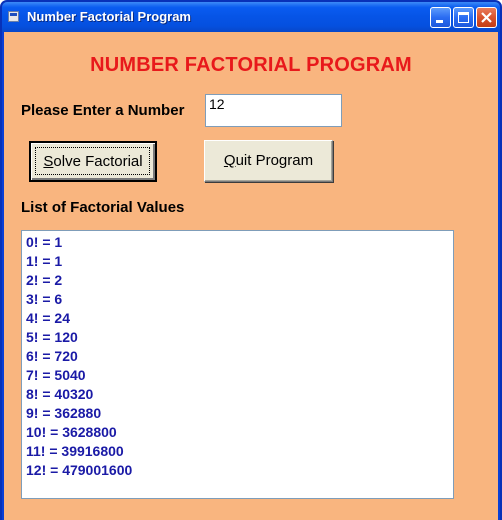  Describe the element at coordinates (239, 261) in the screenshot. I see `list-item: 1! = 1` at that location.